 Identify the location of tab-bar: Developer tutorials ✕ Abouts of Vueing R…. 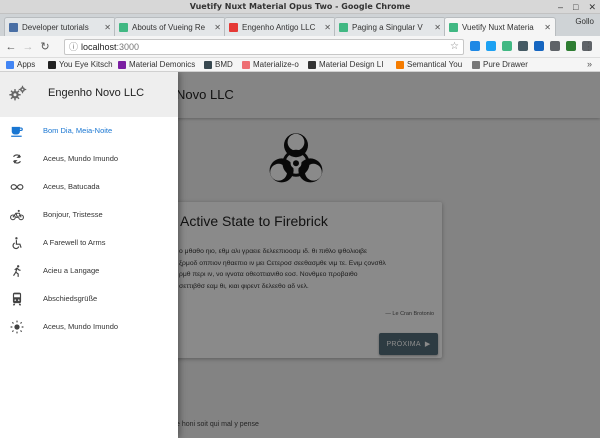
(300, 25).